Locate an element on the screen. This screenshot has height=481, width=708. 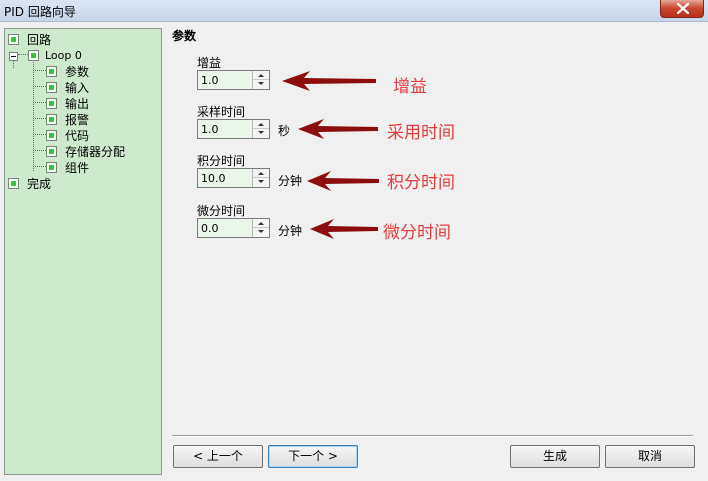
close-icon is located at coordinates (683, 8).